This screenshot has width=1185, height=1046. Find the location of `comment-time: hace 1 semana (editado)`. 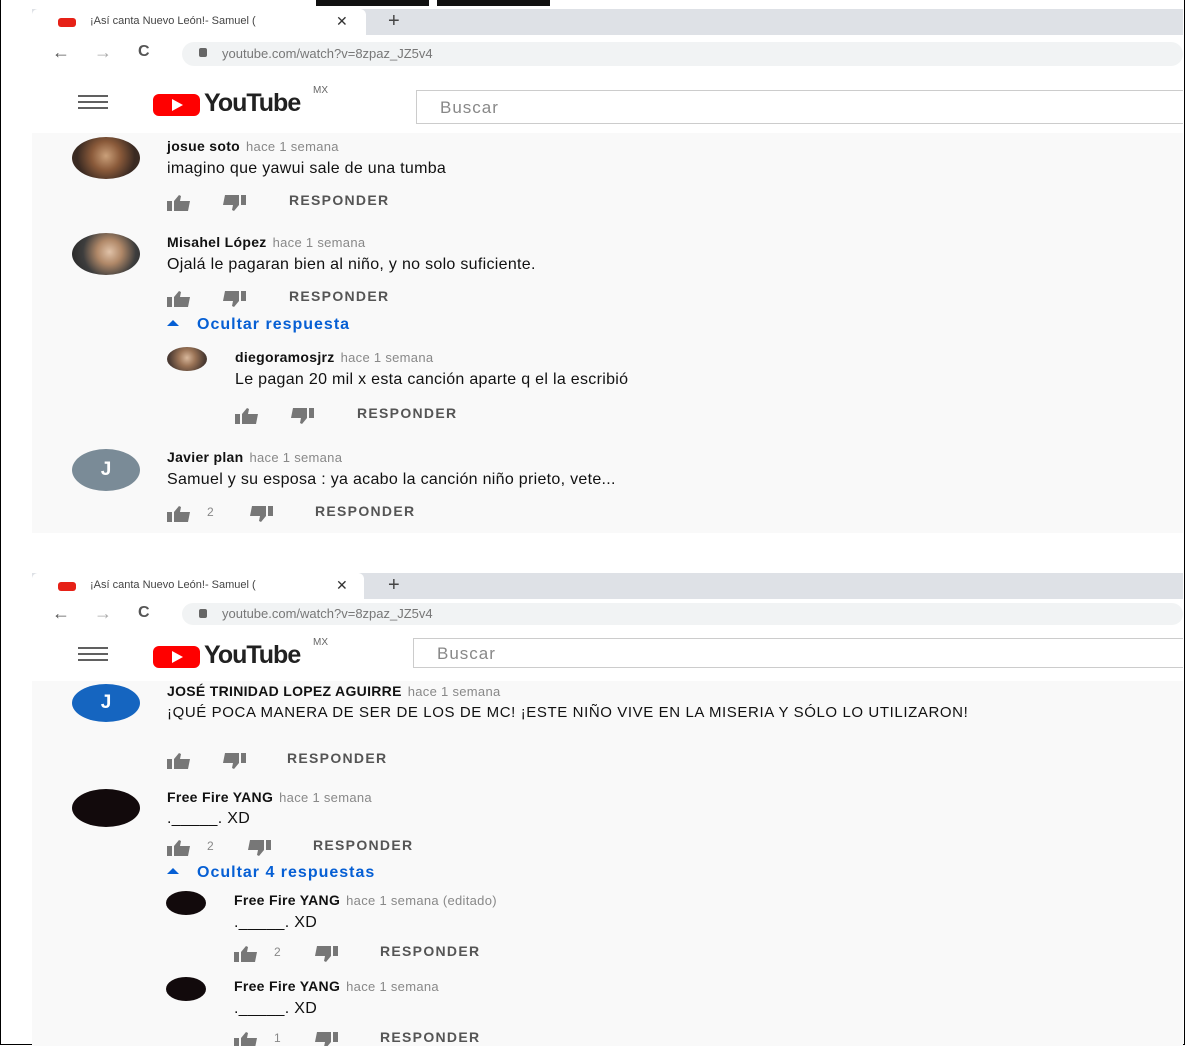

comment-time: hace 1 semana (editado) is located at coordinates (421, 900).